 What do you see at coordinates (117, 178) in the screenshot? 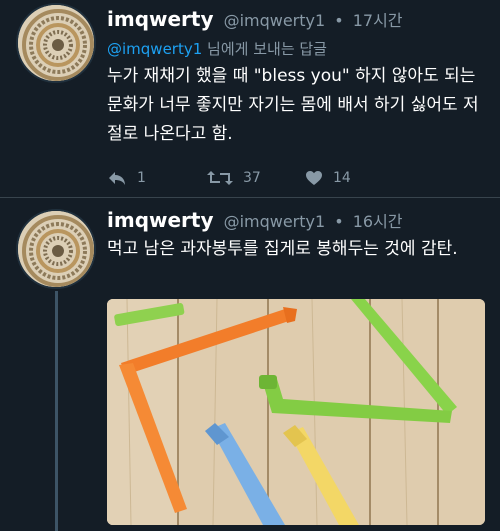
I see `reply-icon` at bounding box center [117, 178].